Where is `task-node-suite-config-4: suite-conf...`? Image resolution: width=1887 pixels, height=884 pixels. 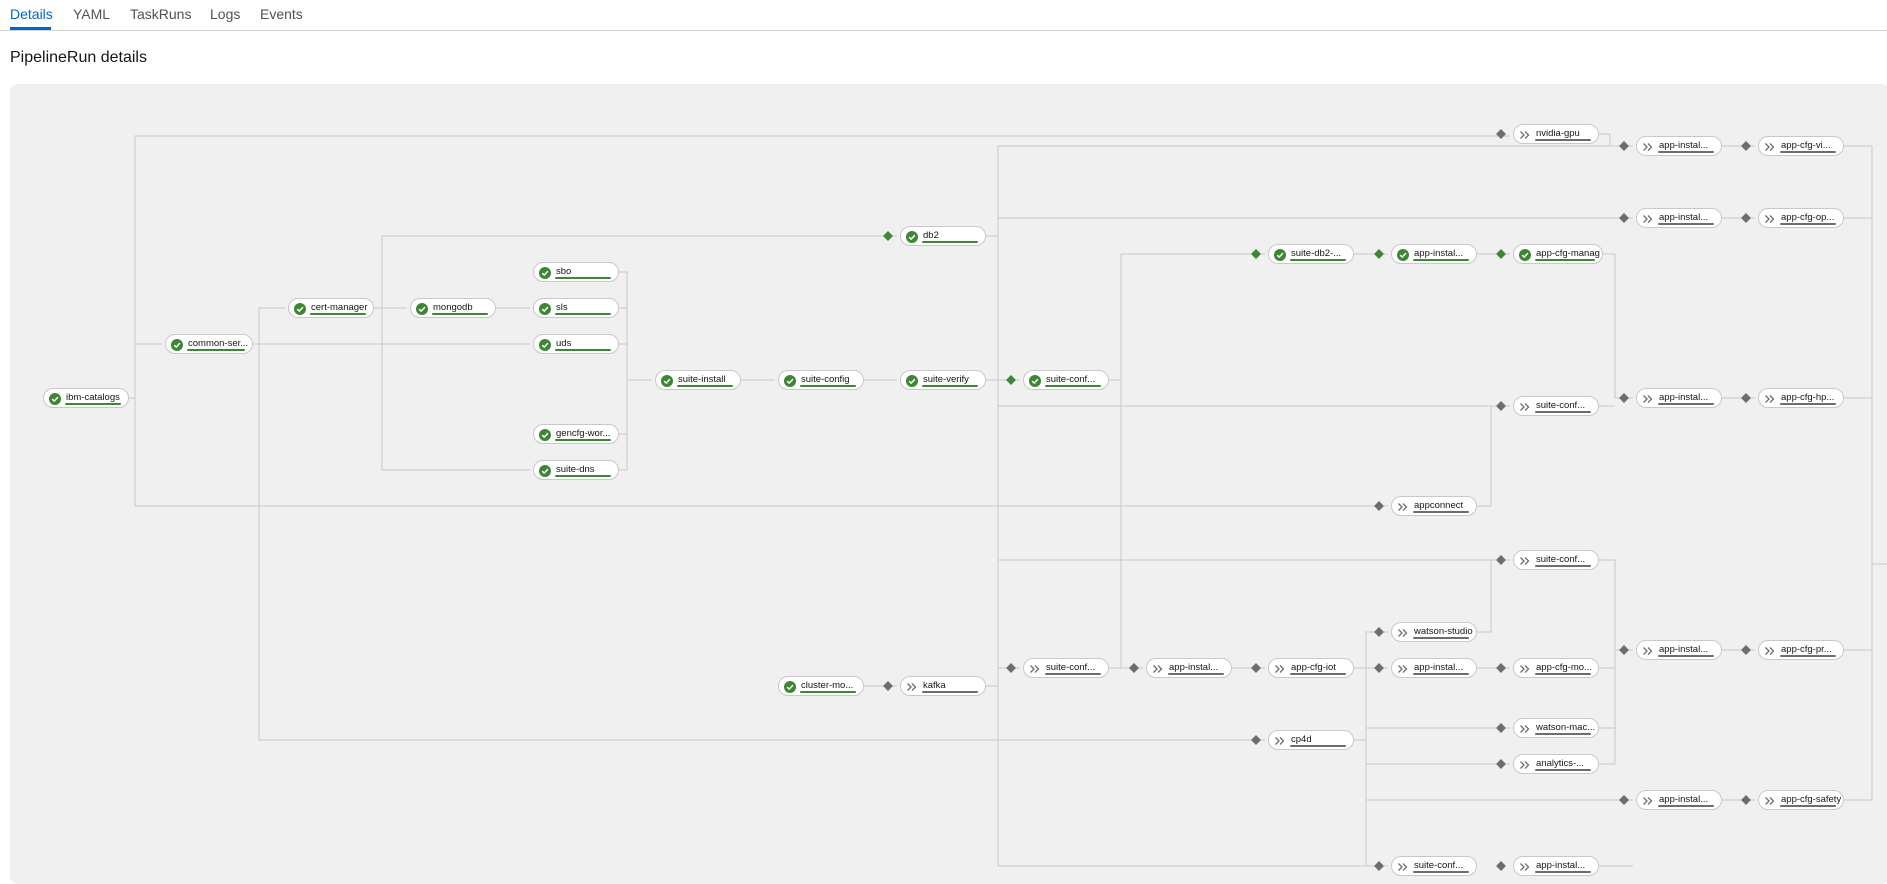
task-node-suite-config-4: suite-conf... is located at coordinates (1434, 866).